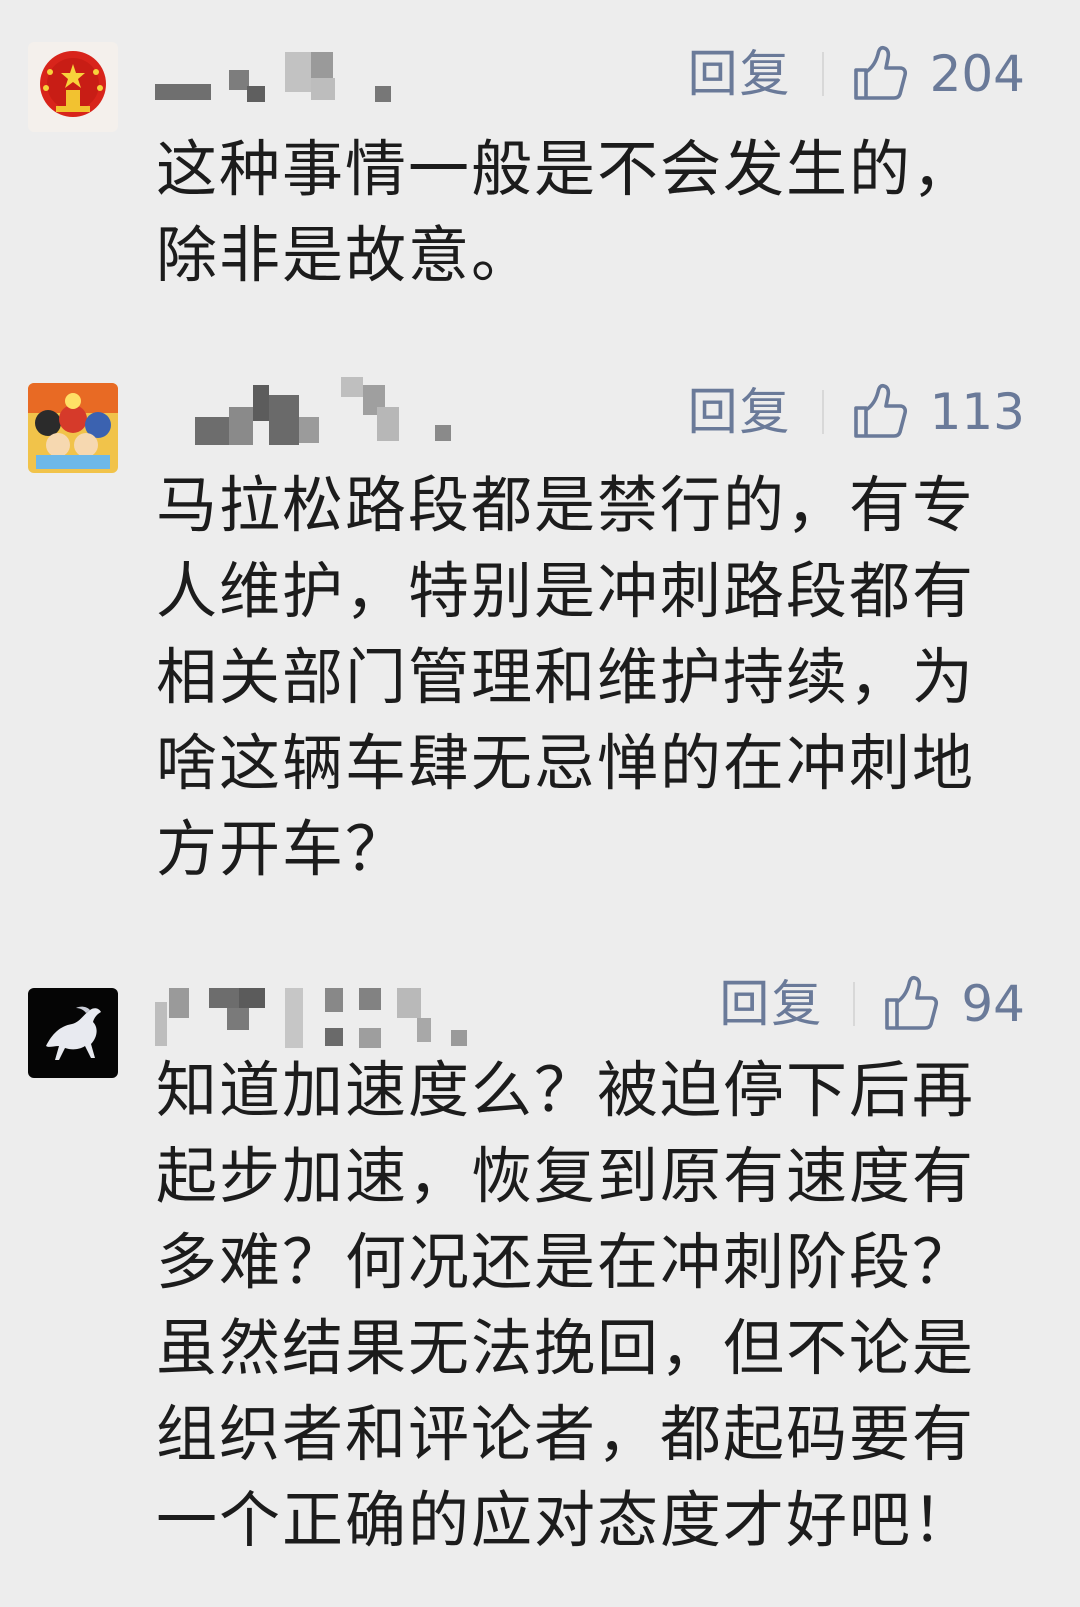  What do you see at coordinates (345, 255) in the screenshot?
I see `comment-line: 除非是故意。` at bounding box center [345, 255].